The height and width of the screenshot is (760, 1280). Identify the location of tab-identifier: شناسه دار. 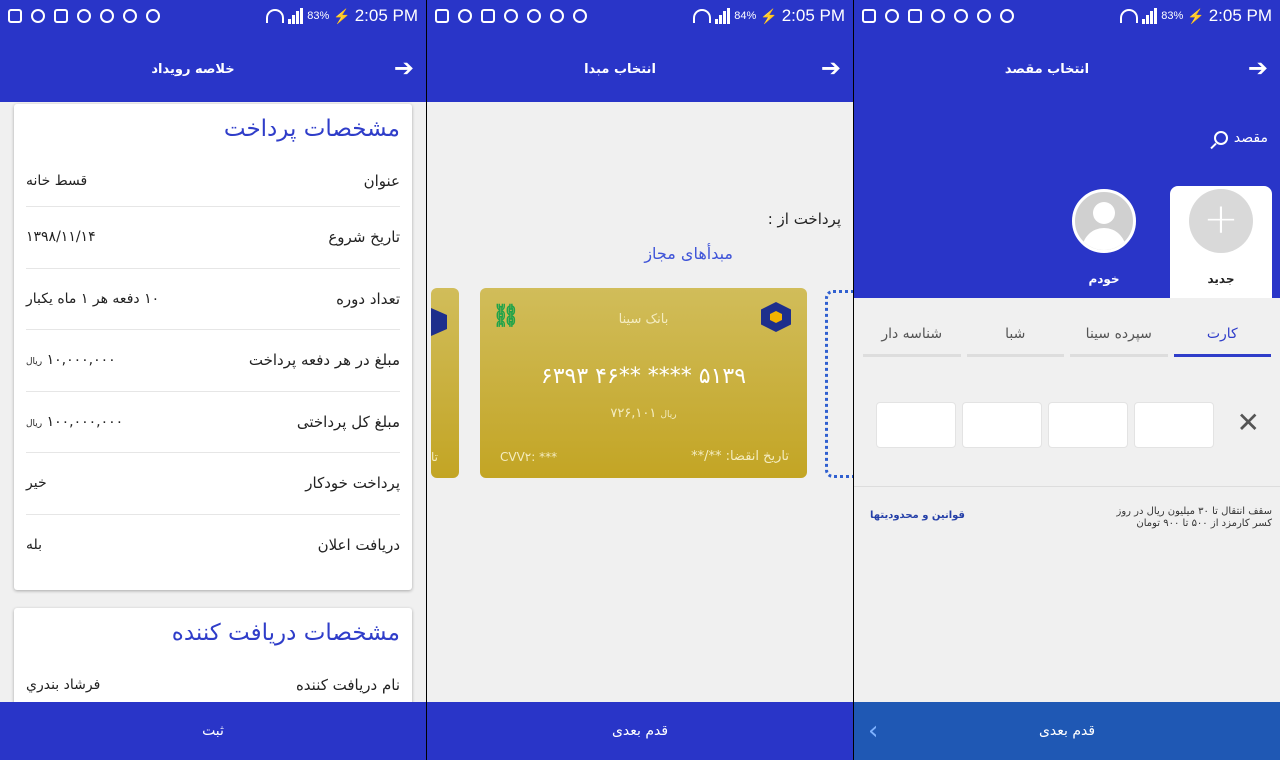
(912, 341).